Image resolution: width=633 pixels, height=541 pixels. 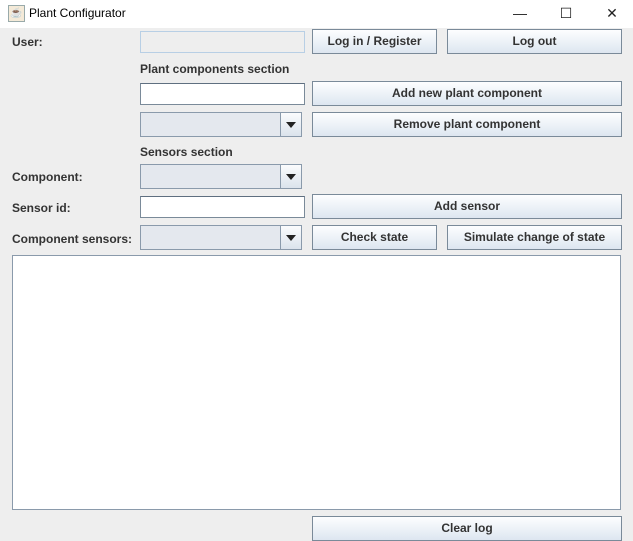 What do you see at coordinates (221, 124) in the screenshot?
I see `plant-component-combo` at bounding box center [221, 124].